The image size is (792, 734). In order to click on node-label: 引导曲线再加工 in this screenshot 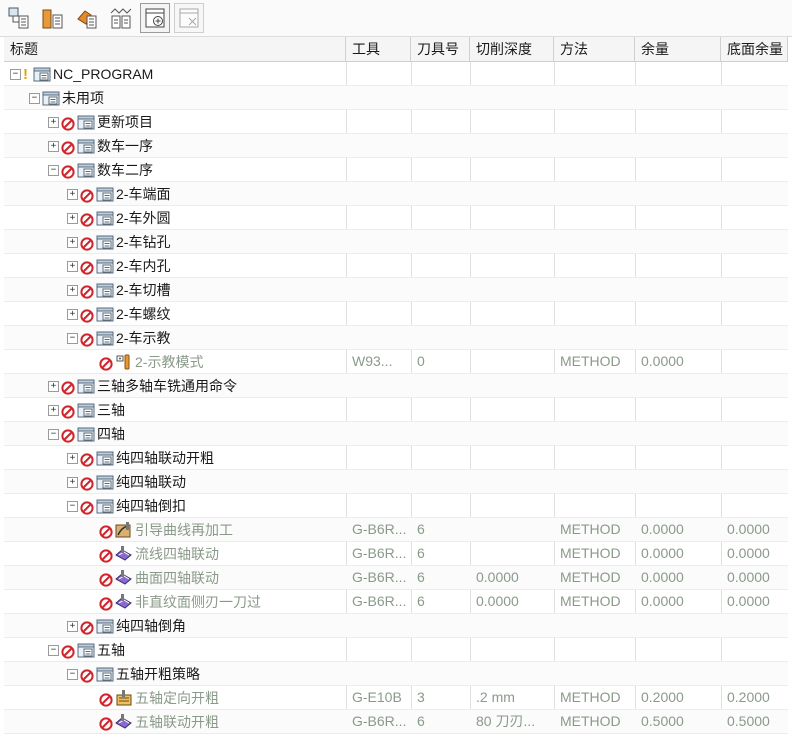, I will do `click(184, 530)`.